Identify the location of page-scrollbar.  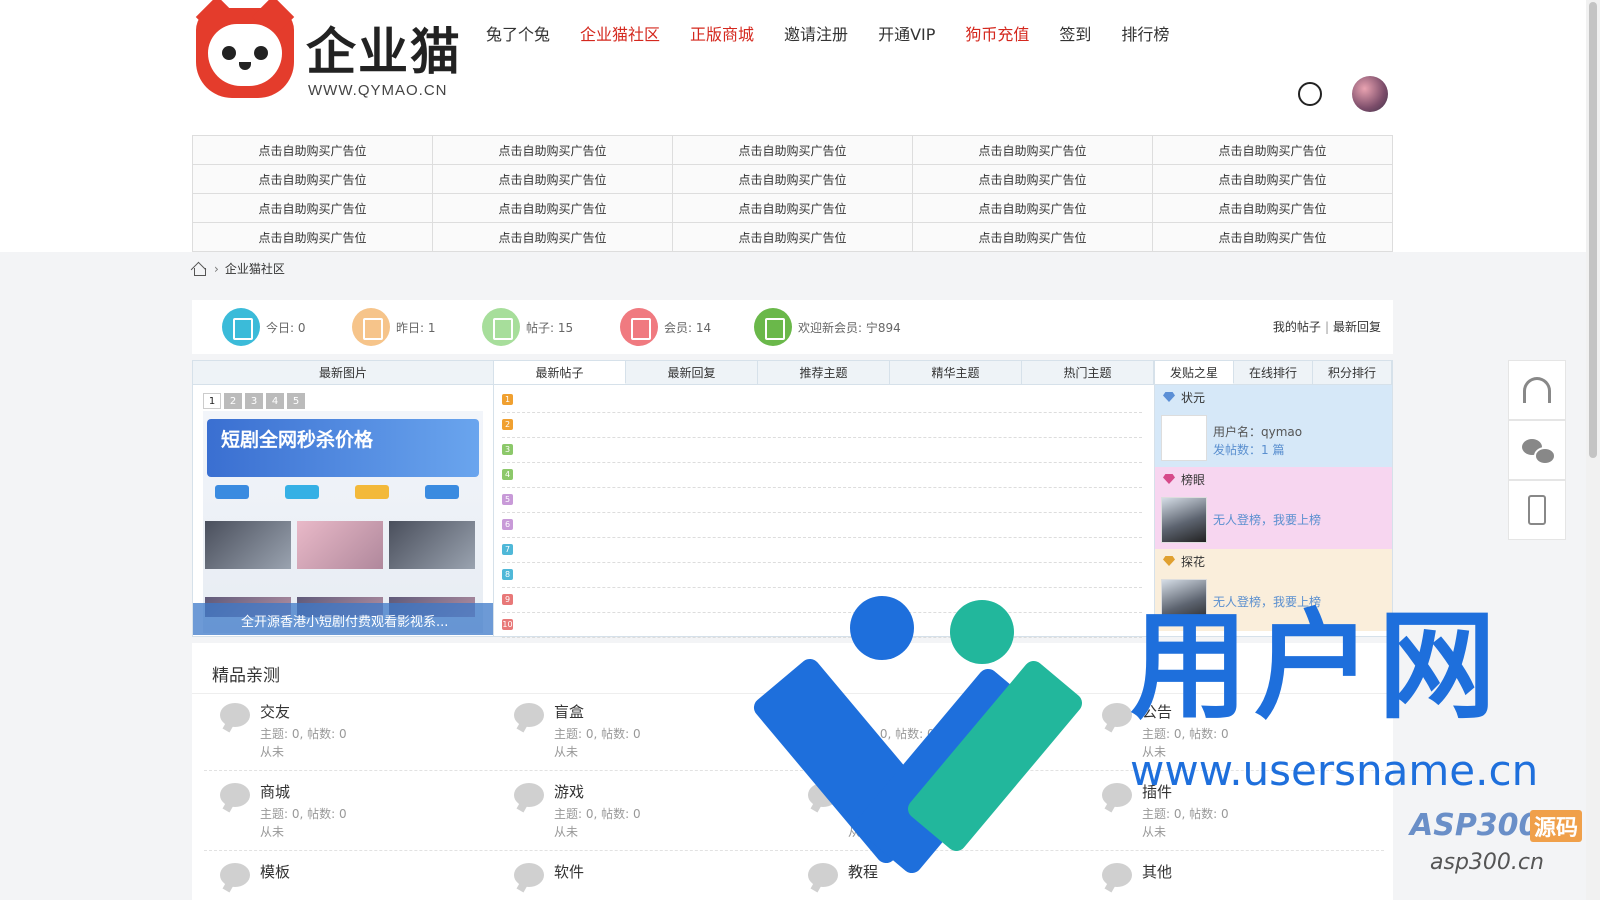
(1593, 450).